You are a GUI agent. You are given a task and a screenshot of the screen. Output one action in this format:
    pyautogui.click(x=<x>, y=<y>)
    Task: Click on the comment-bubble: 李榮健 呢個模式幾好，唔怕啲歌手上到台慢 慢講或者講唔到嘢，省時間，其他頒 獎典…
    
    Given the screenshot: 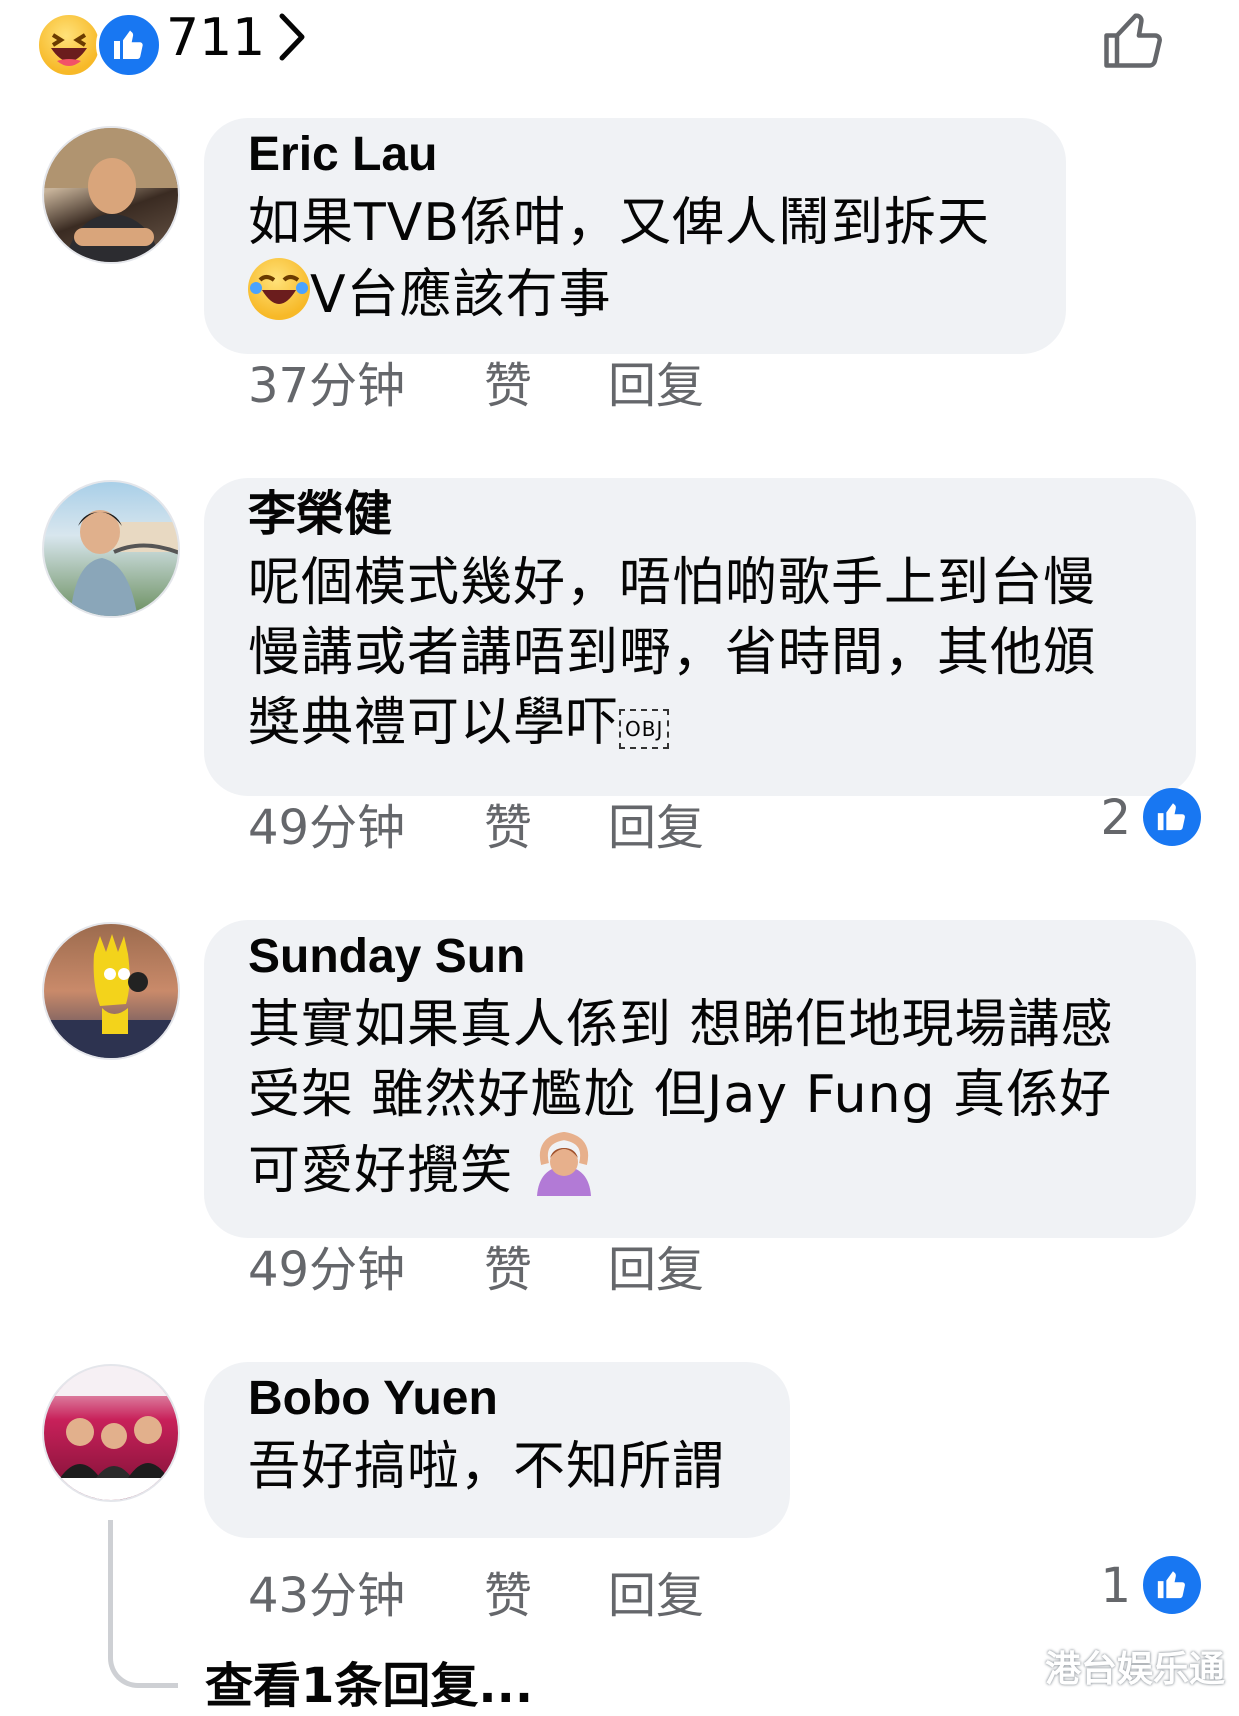 What is the action you would take?
    pyautogui.click(x=700, y=637)
    